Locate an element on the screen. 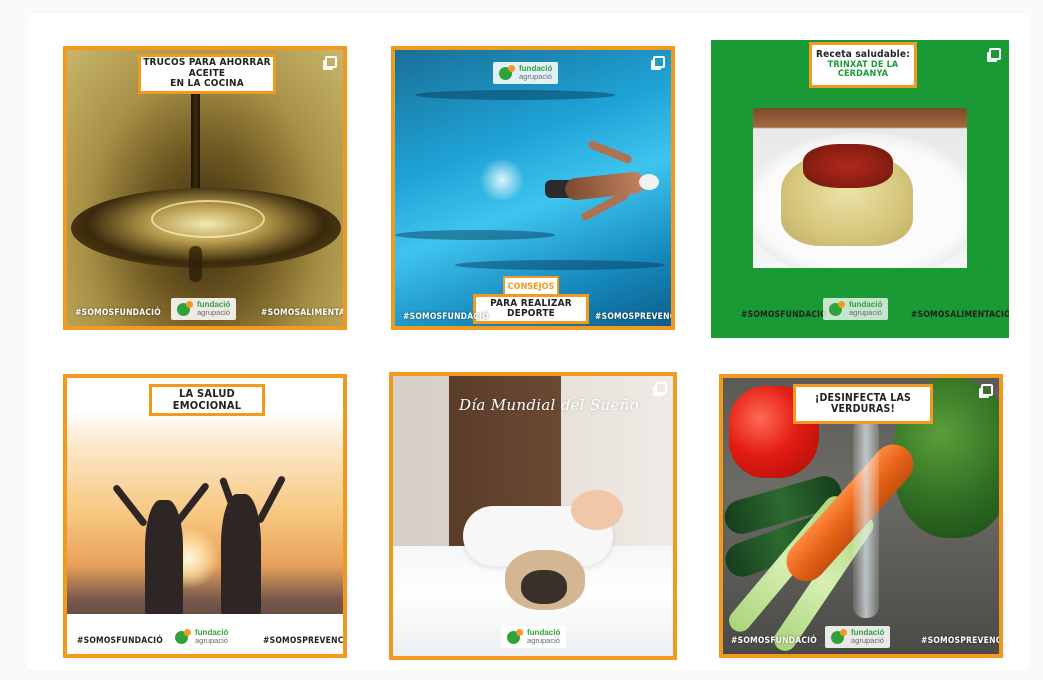 This screenshot has width=1043, height=680. post-title: Receta saludable: TRINXAT DE LA CERDANYA is located at coordinates (863, 65).